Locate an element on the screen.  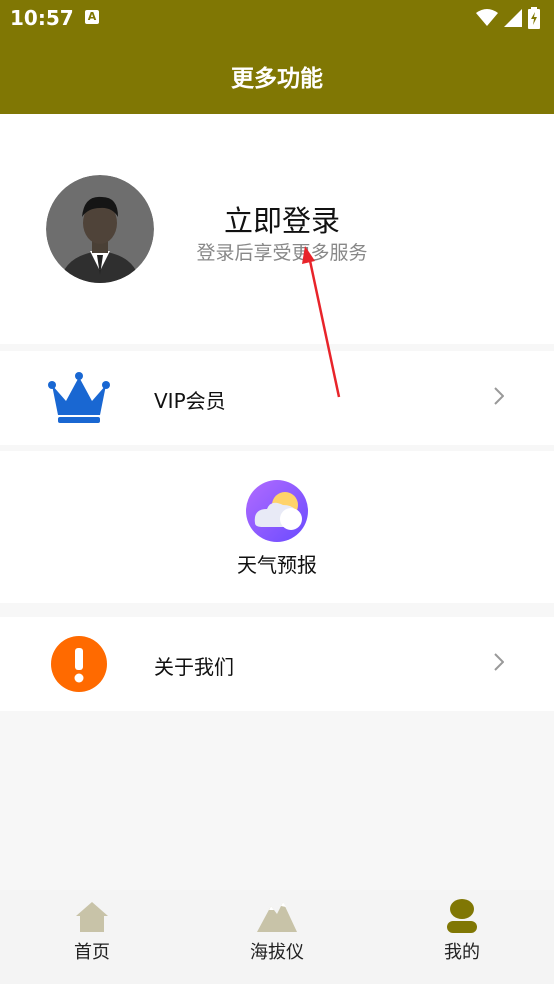
notification-icon: A is located at coordinates (92, 17).